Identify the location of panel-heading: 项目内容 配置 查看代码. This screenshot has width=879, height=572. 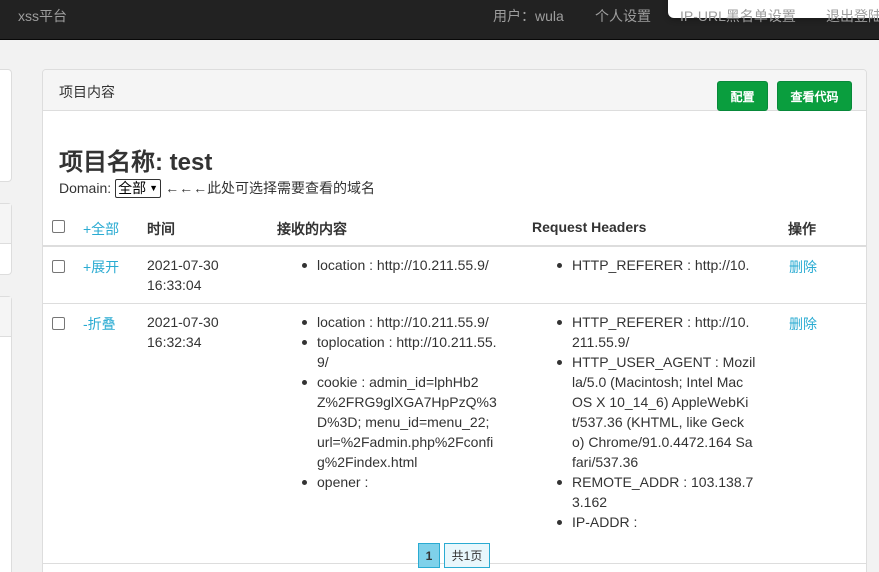
(454, 90).